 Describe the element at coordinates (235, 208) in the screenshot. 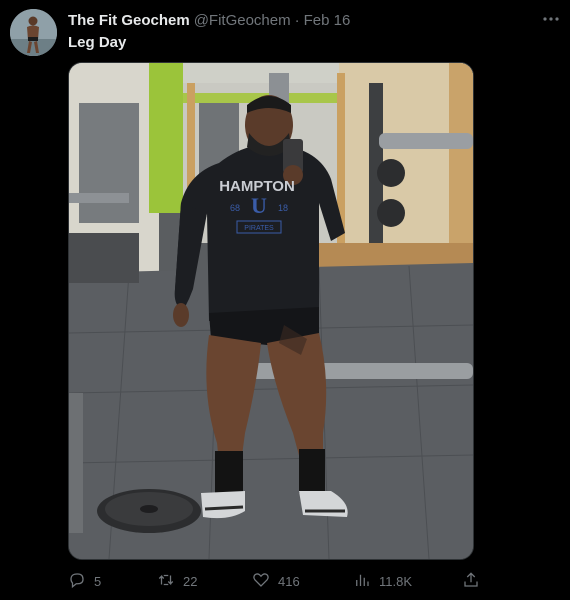

I see `hoodie-year-left: 68` at that location.